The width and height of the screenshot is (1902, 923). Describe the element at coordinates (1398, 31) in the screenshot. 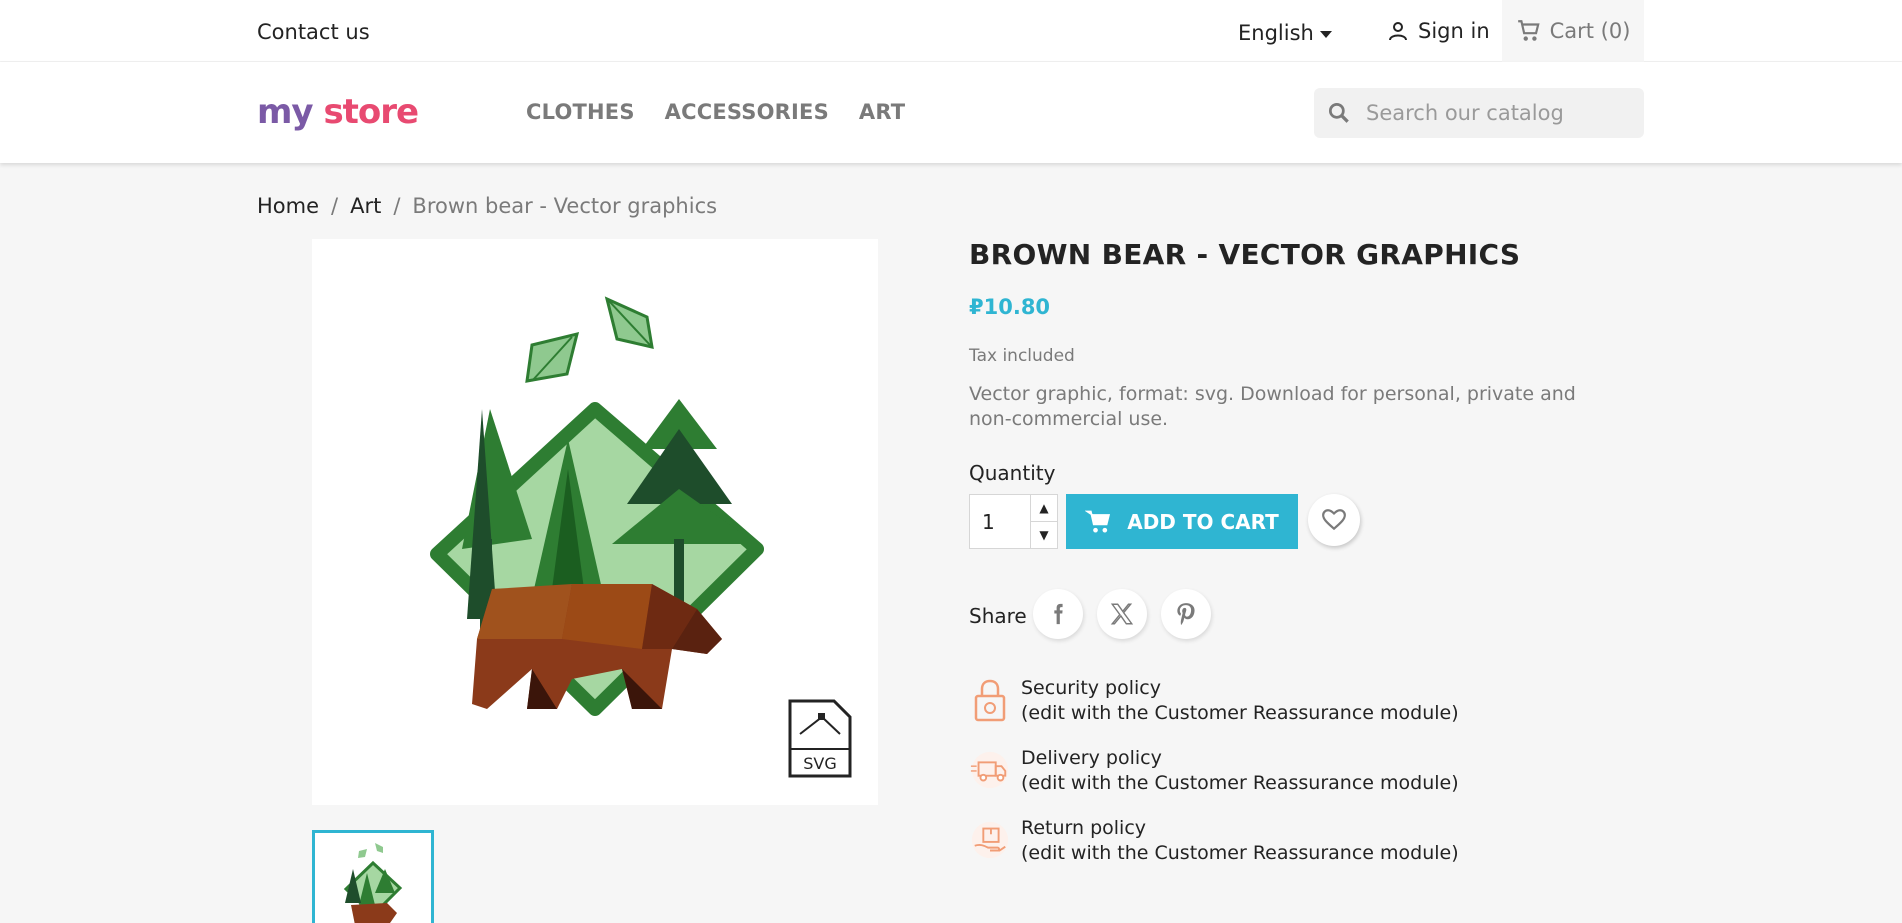

I see `user-icon` at that location.